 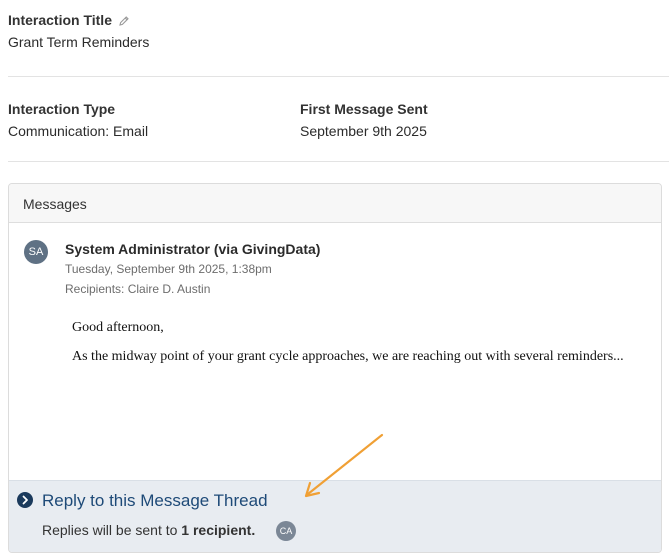 I want to click on message-greeting: Good afternoon,, so click(x=118, y=327).